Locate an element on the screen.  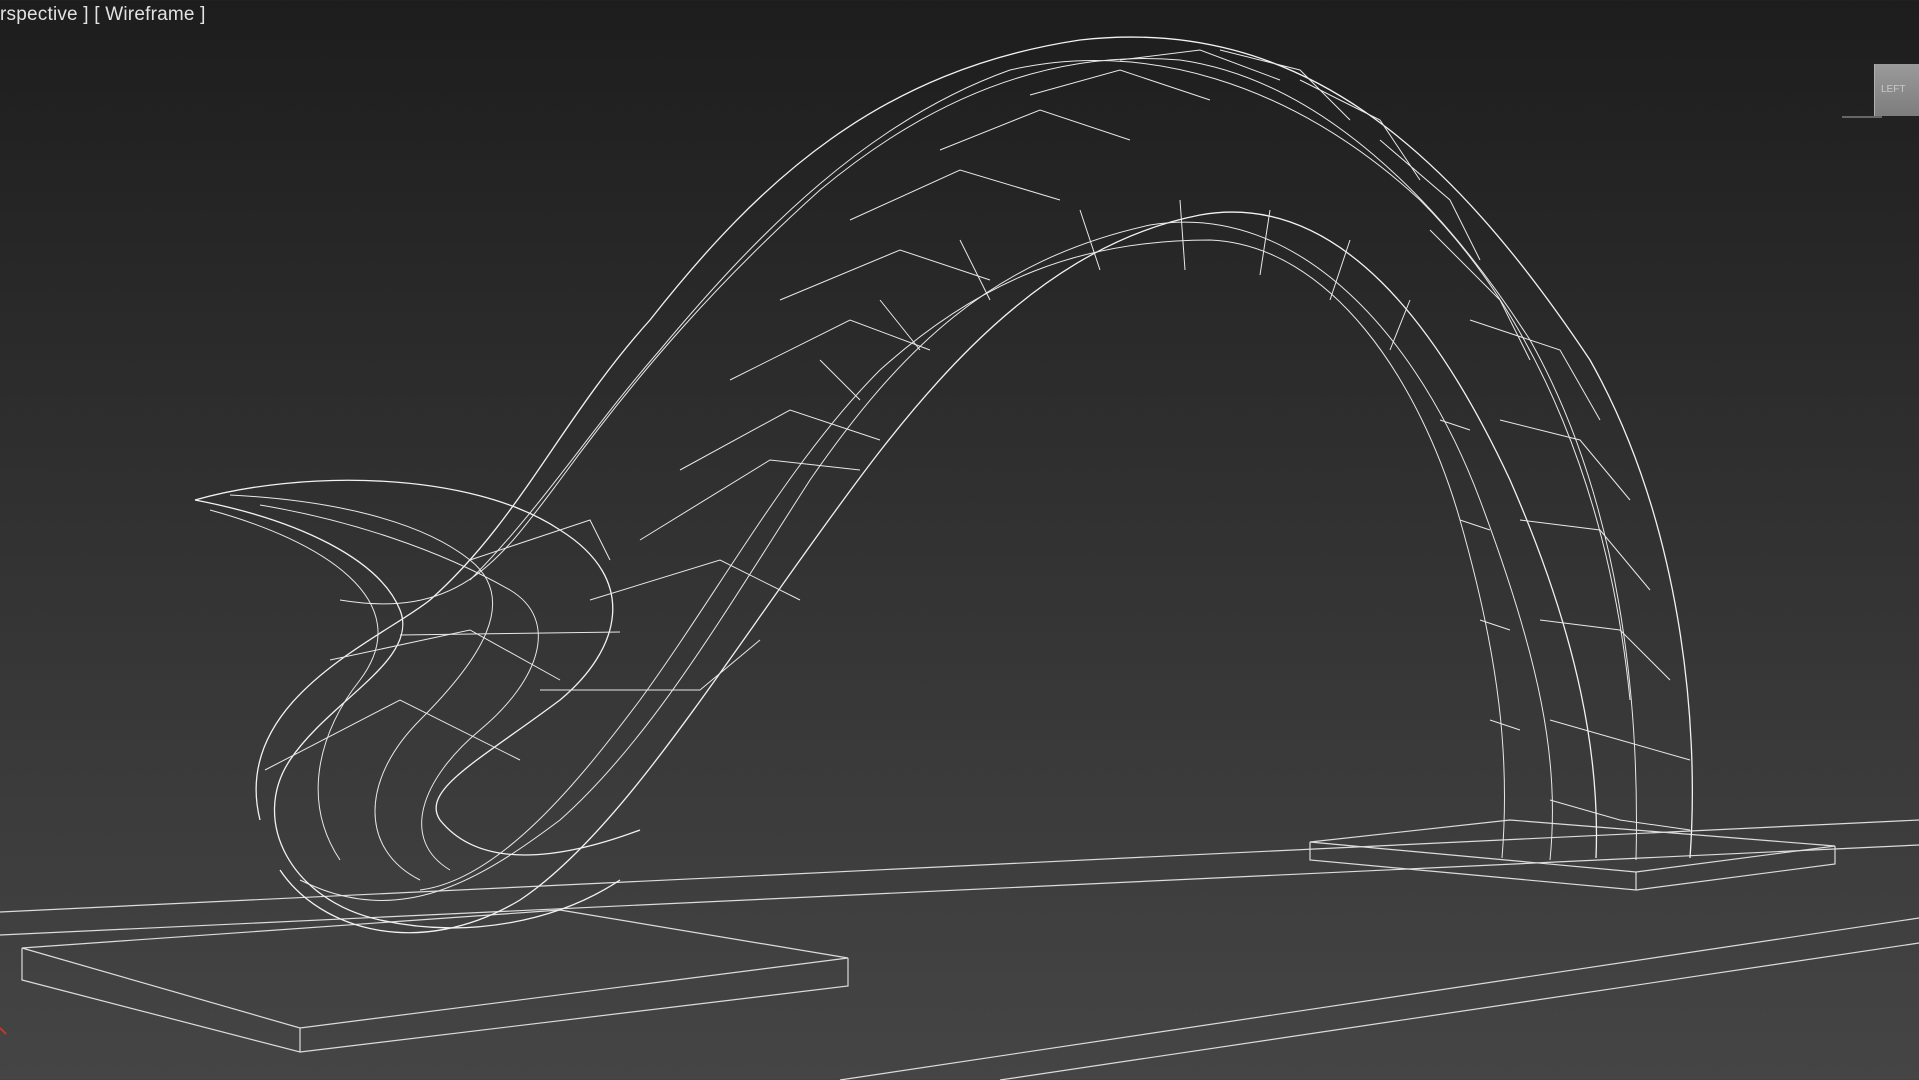
viewport-label: rspective ] [ Wireframe ] is located at coordinates (103, 15).